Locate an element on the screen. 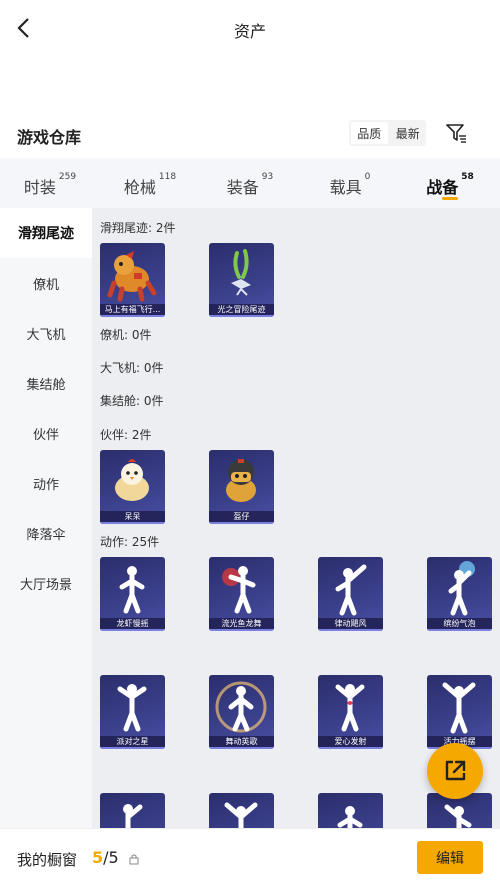 Image resolution: width=500 pixels, height=885 pixels. item-name: 缤纷气泡 is located at coordinates (459, 624).